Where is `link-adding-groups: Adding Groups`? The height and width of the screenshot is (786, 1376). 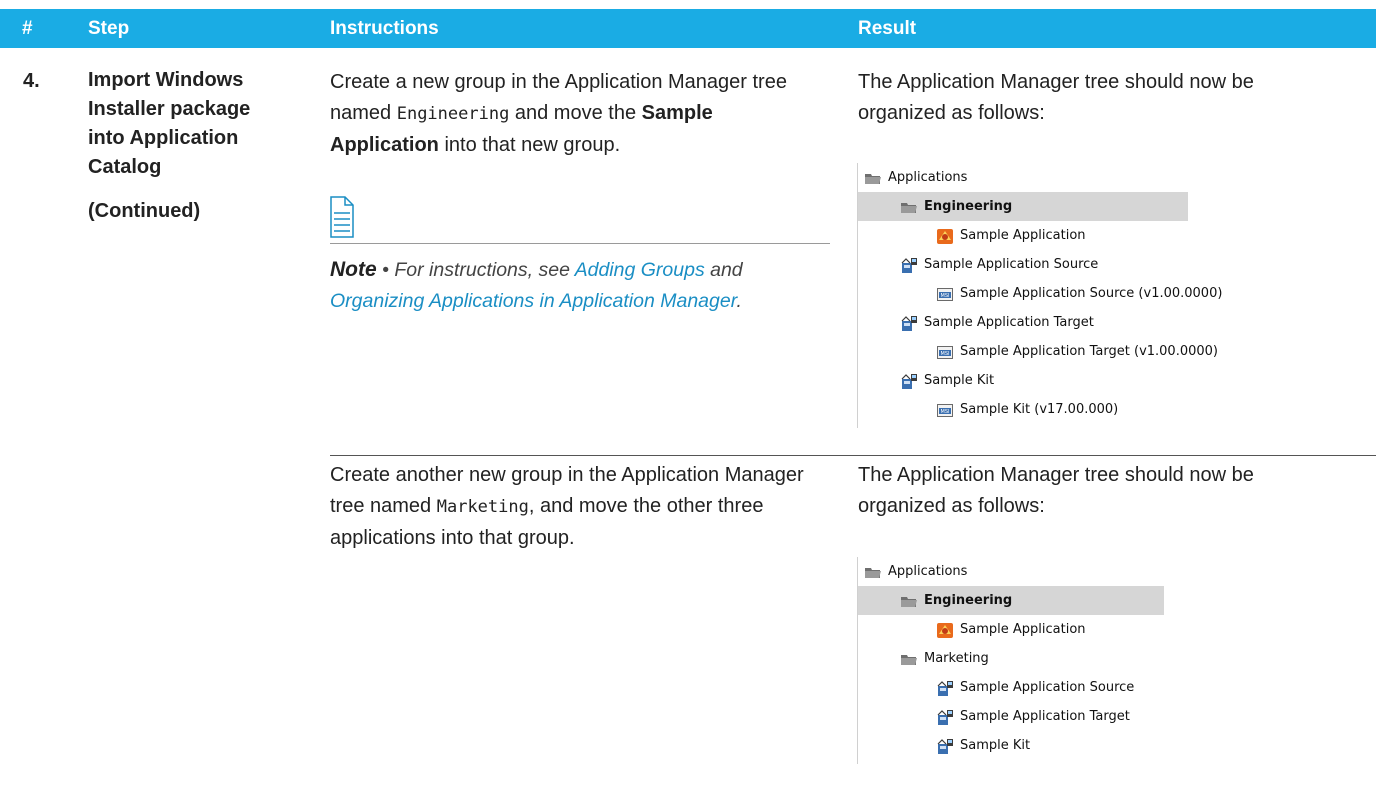 link-adding-groups: Adding Groups is located at coordinates (640, 270).